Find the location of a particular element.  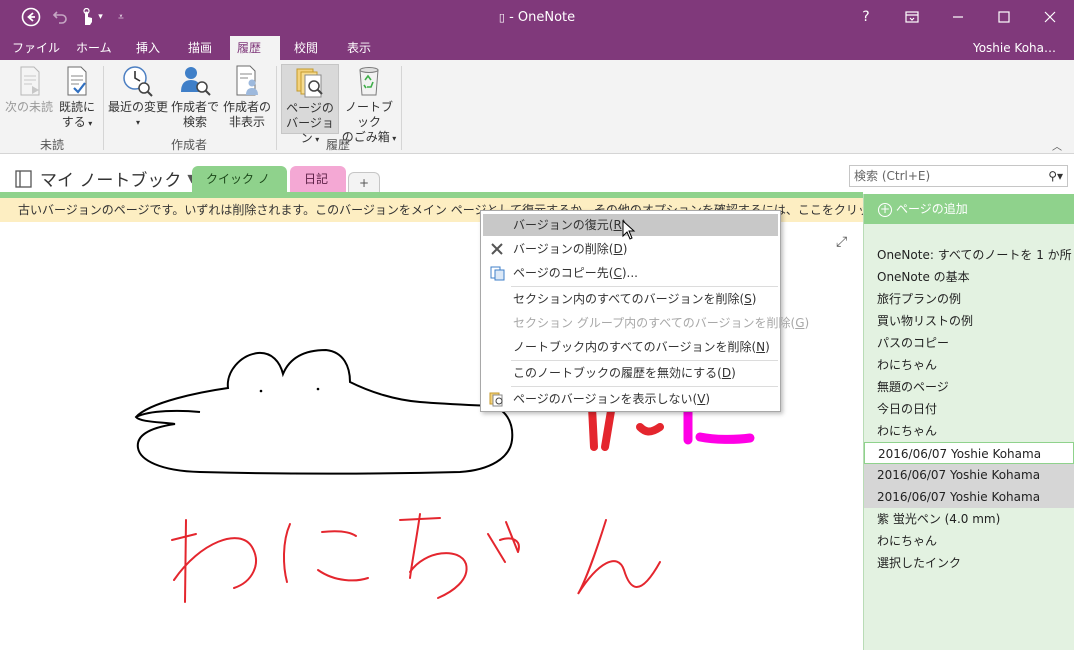

recycle-label-1: ノートブック is located at coordinates (368, 114).